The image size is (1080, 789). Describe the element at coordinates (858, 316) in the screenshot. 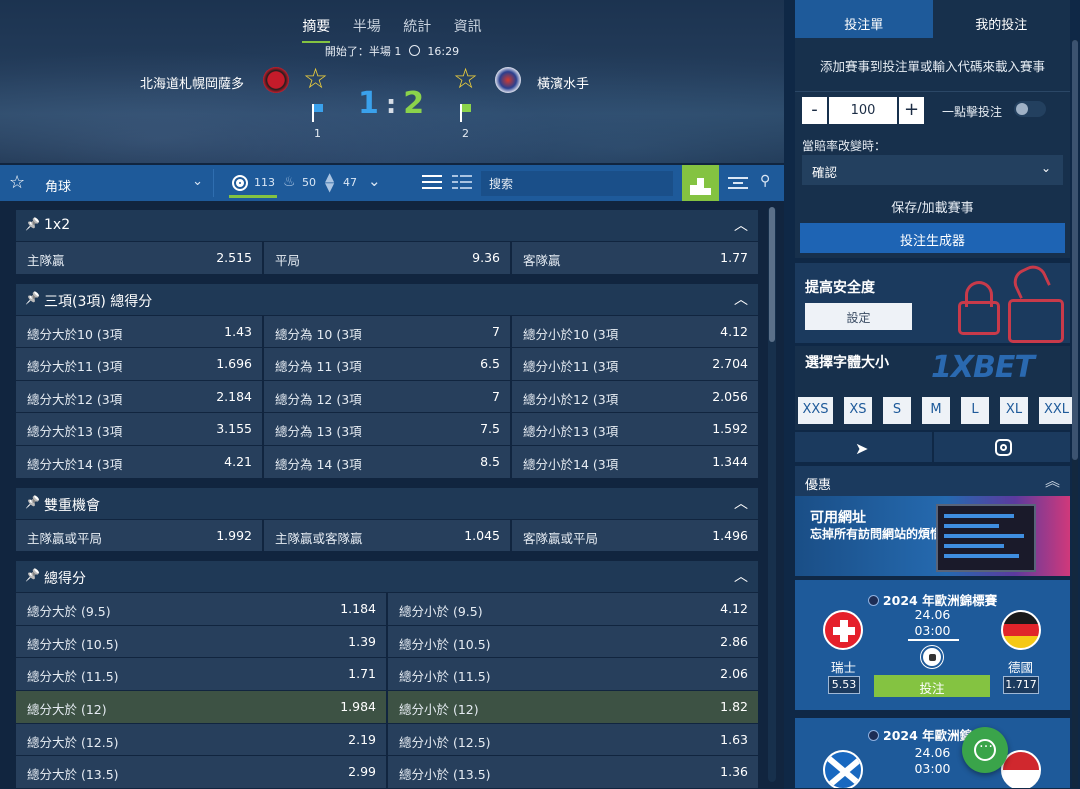

I see `security-settings-button: 設定` at that location.